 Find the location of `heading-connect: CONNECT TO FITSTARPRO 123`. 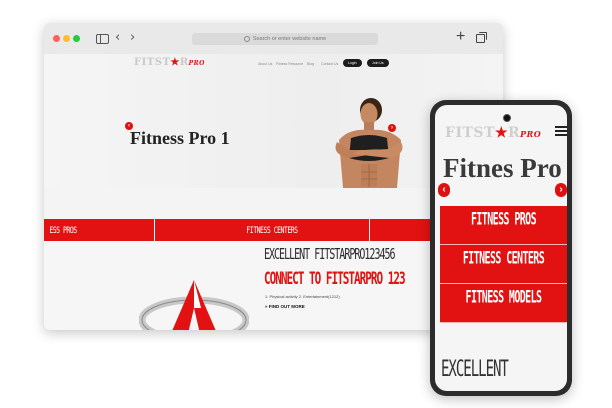

heading-connect: CONNECT TO FITSTARPRO 123 is located at coordinates (335, 279).